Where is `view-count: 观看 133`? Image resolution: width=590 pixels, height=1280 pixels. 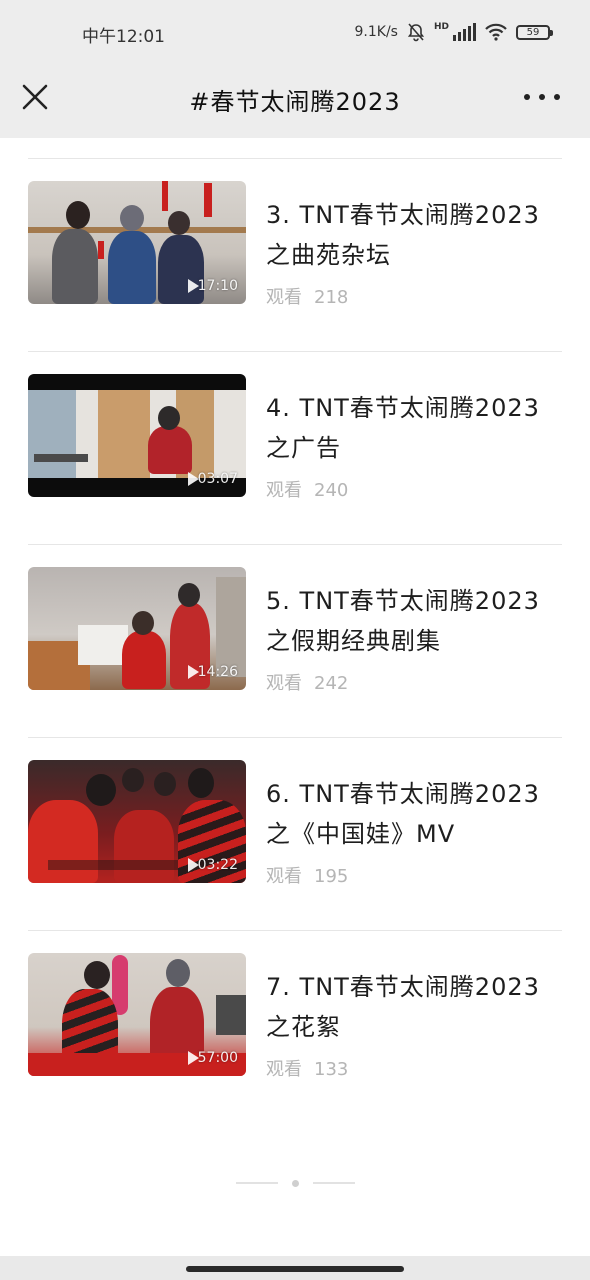
view-count: 观看 133 is located at coordinates (414, 1068).